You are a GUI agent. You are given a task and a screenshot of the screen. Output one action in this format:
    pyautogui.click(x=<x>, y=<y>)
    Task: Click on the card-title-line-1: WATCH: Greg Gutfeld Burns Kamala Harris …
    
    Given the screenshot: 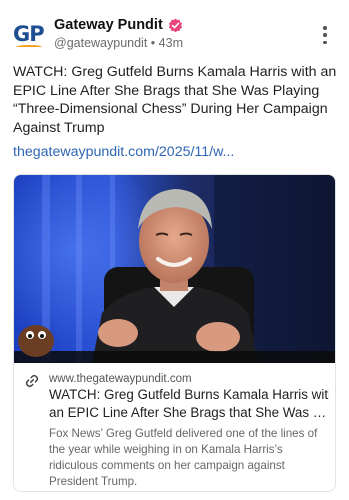 What is the action you would take?
    pyautogui.click(x=189, y=394)
    